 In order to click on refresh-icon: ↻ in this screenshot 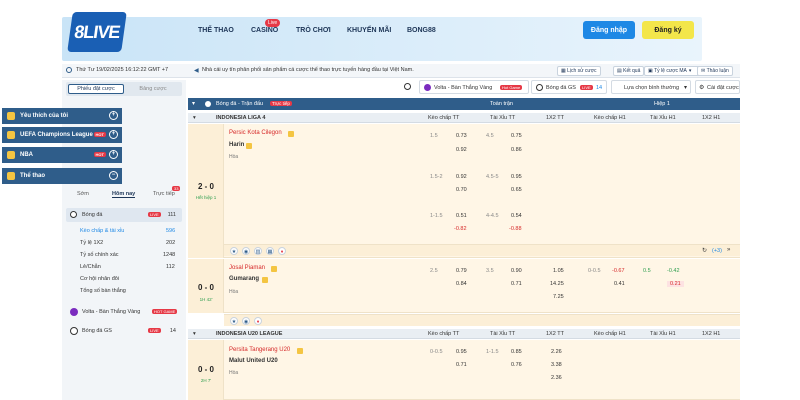, I will do `click(704, 250)`.